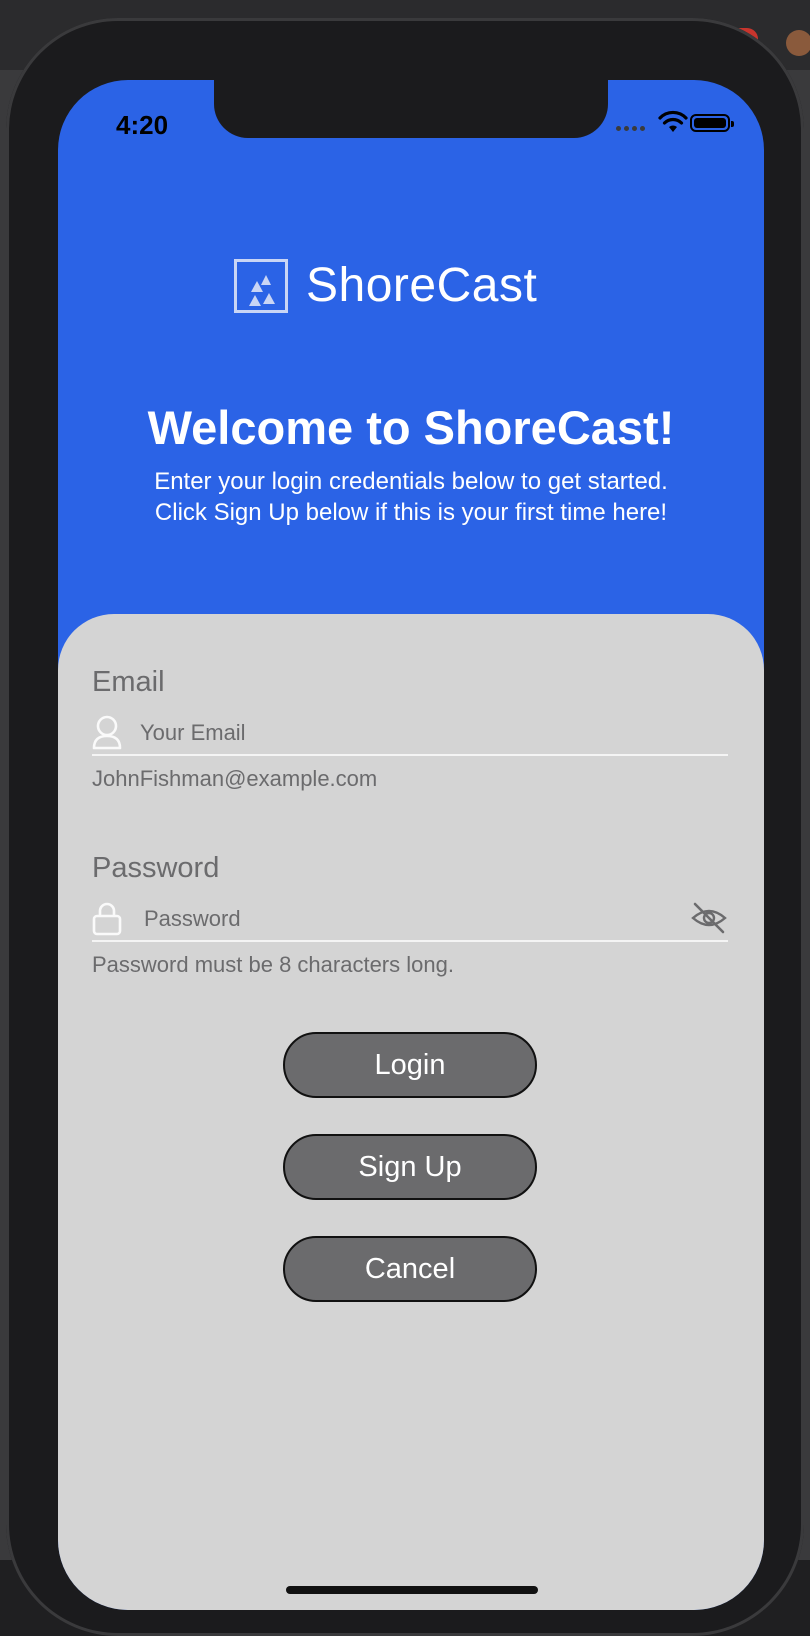 The width and height of the screenshot is (810, 1636). I want to click on email-field-row, so click(410, 734).